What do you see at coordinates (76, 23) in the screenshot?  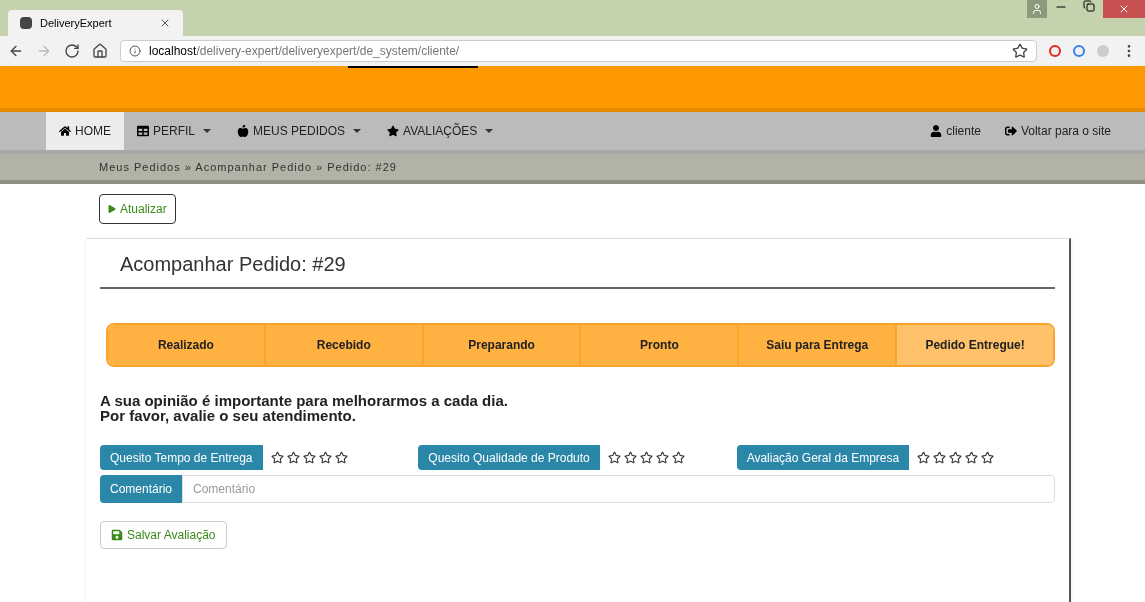 I see `tab-title: DeliveryExpert` at bounding box center [76, 23].